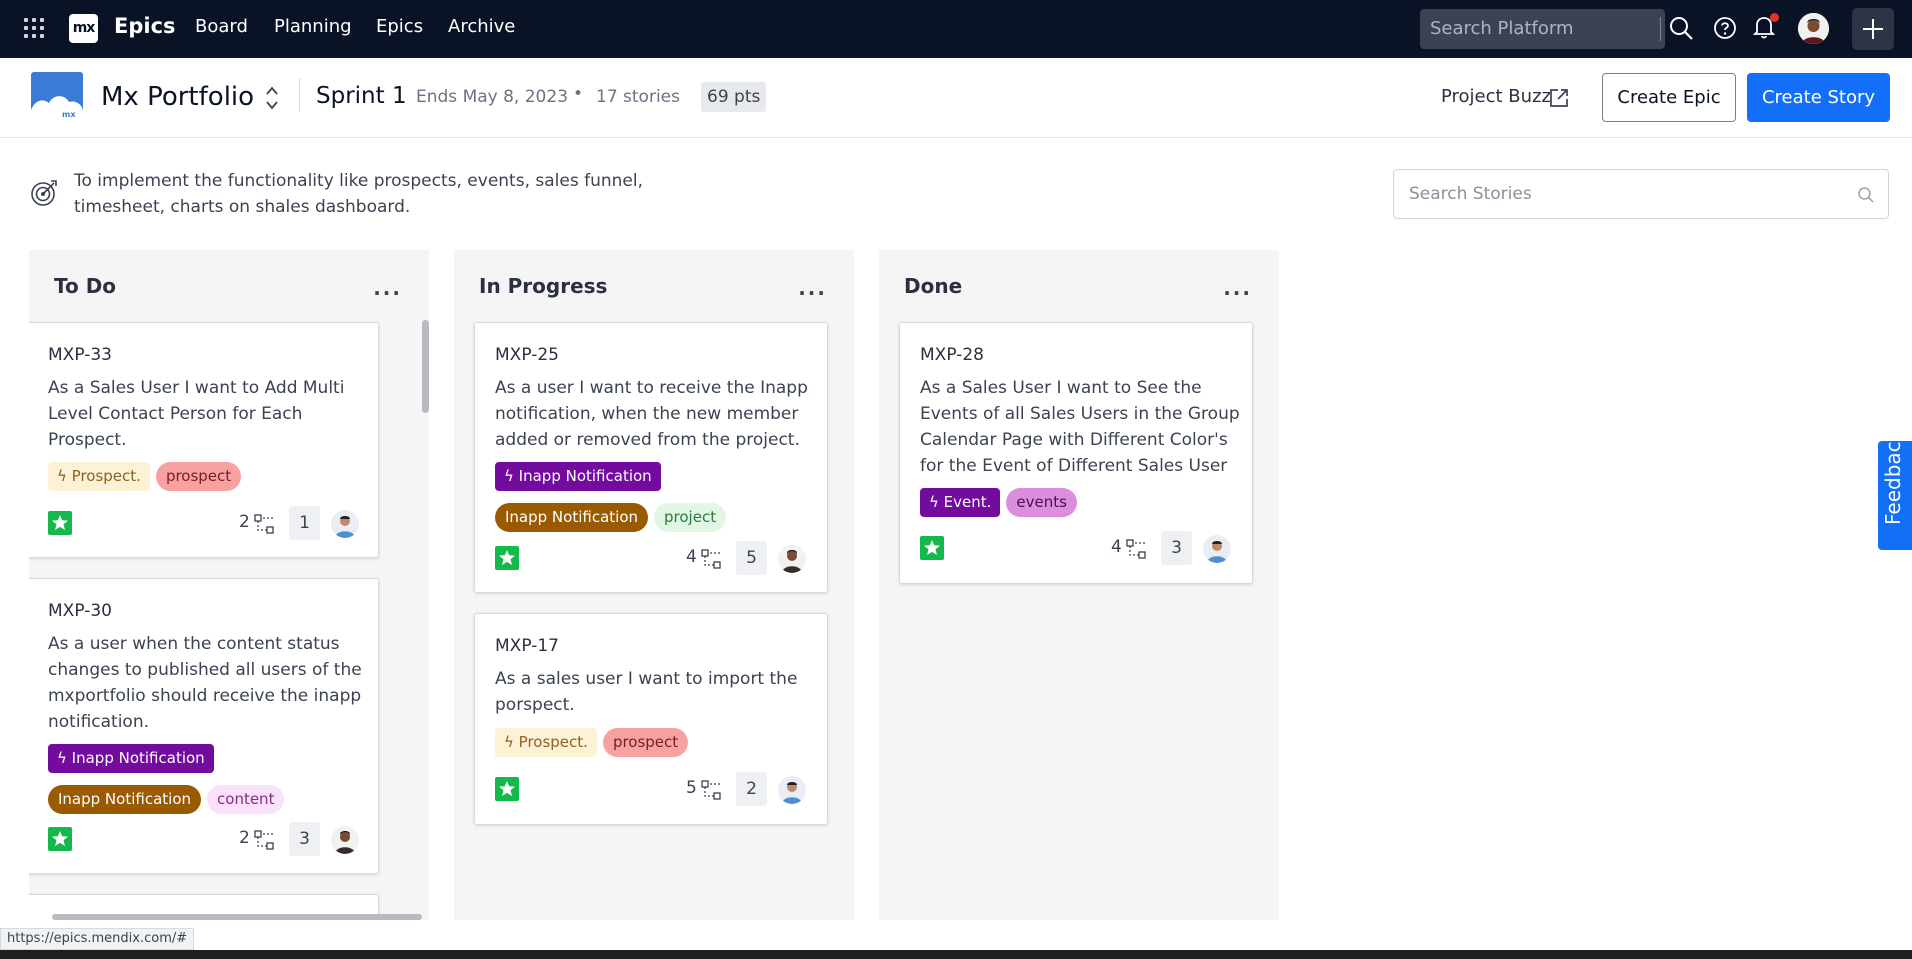 The height and width of the screenshot is (959, 1912). I want to click on story-tags: ϟ Event. events, so click(1080, 502).